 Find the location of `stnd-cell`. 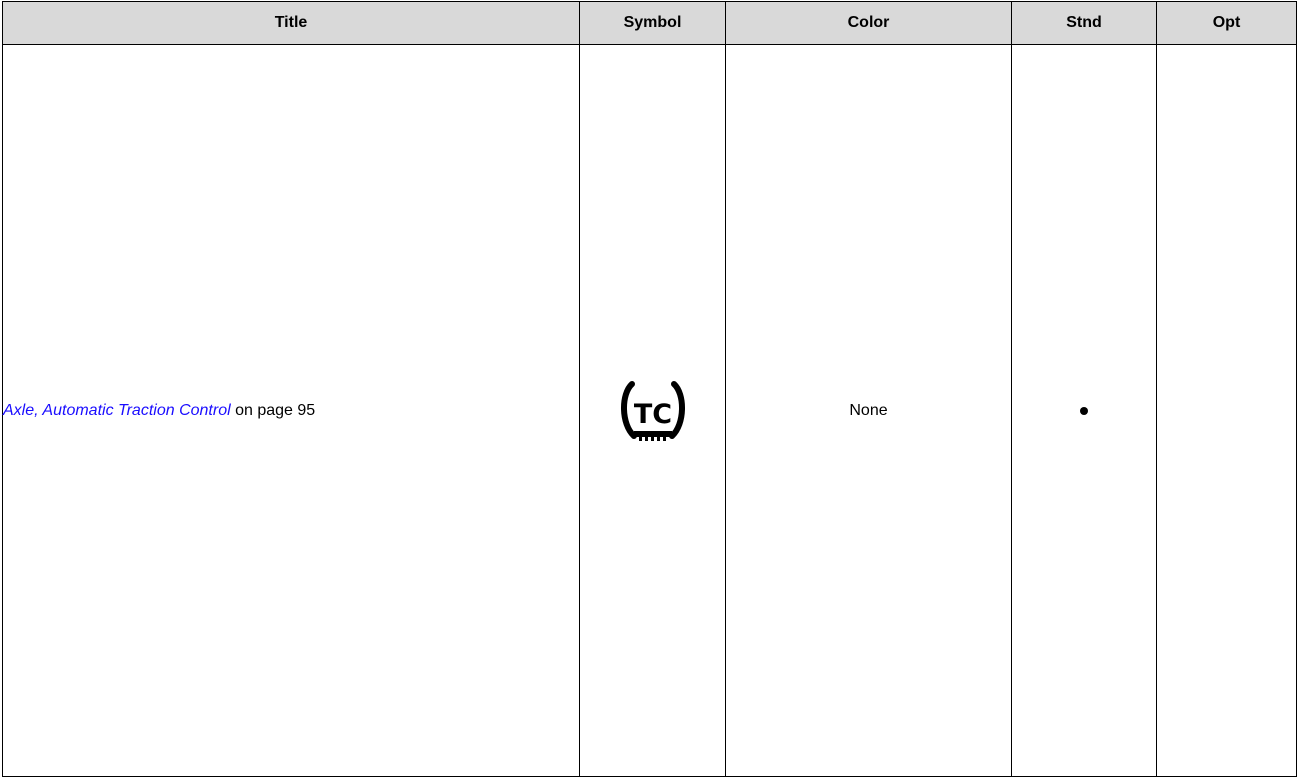

stnd-cell is located at coordinates (1084, 410).